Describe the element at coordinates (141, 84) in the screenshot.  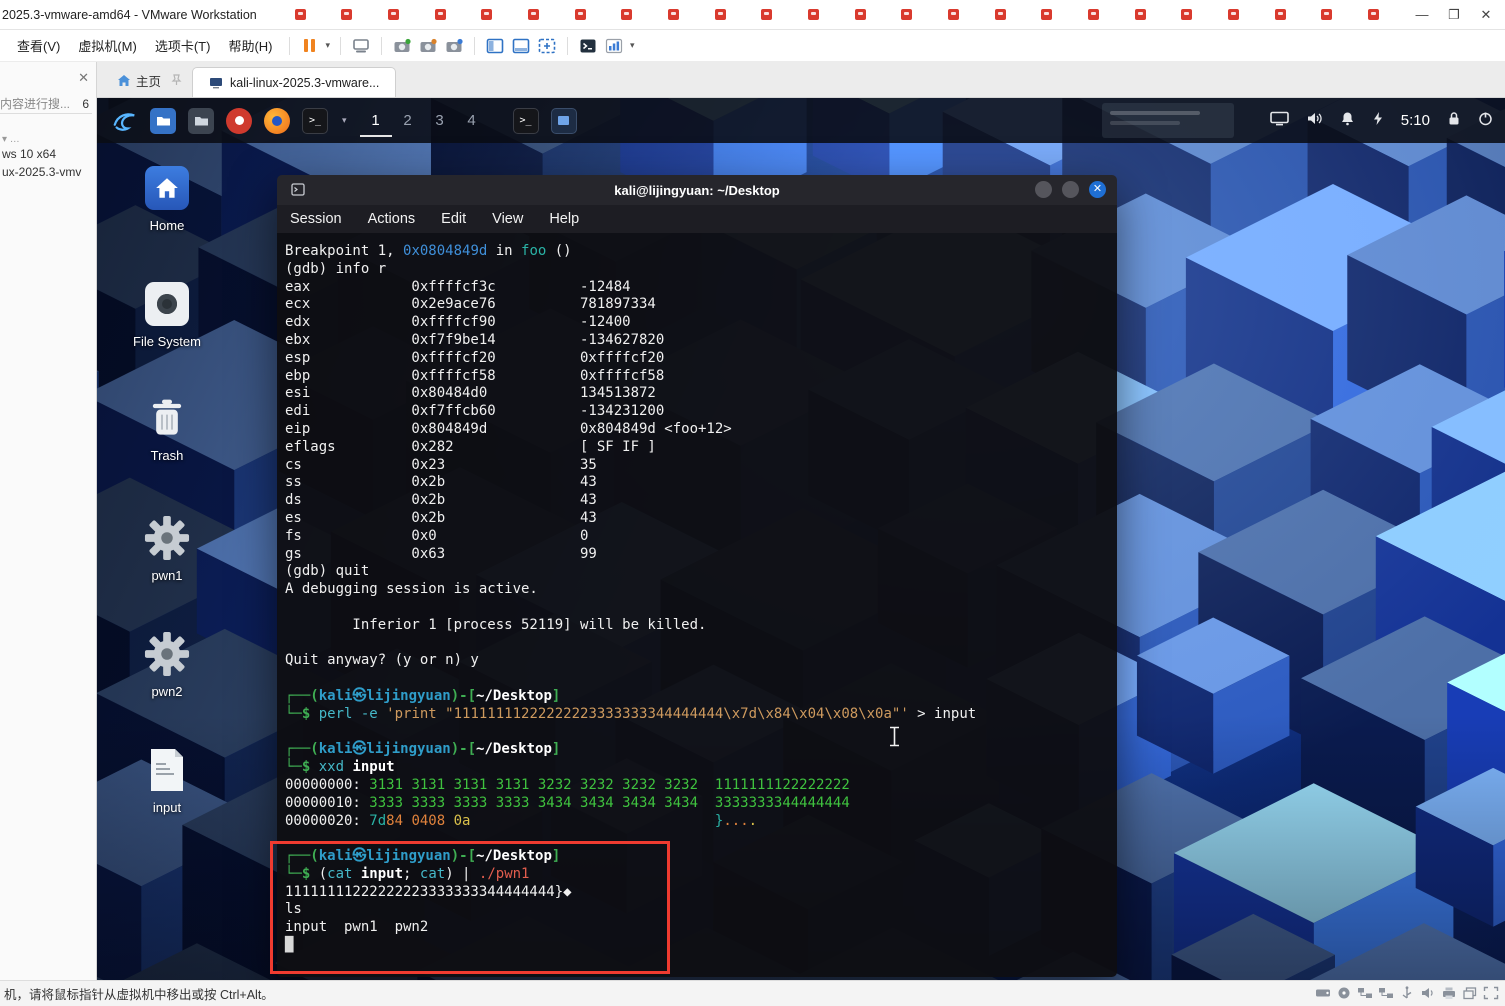
I see `tab-home: 主页` at that location.